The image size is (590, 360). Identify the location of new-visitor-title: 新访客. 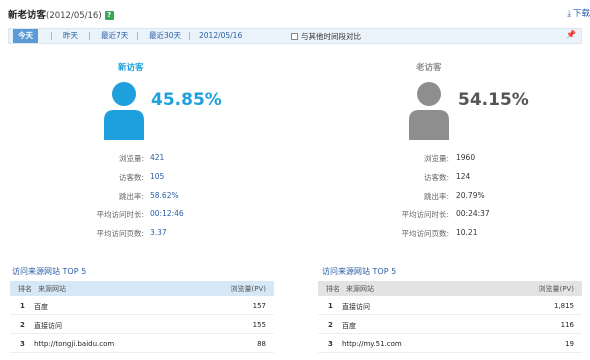
(131, 68).